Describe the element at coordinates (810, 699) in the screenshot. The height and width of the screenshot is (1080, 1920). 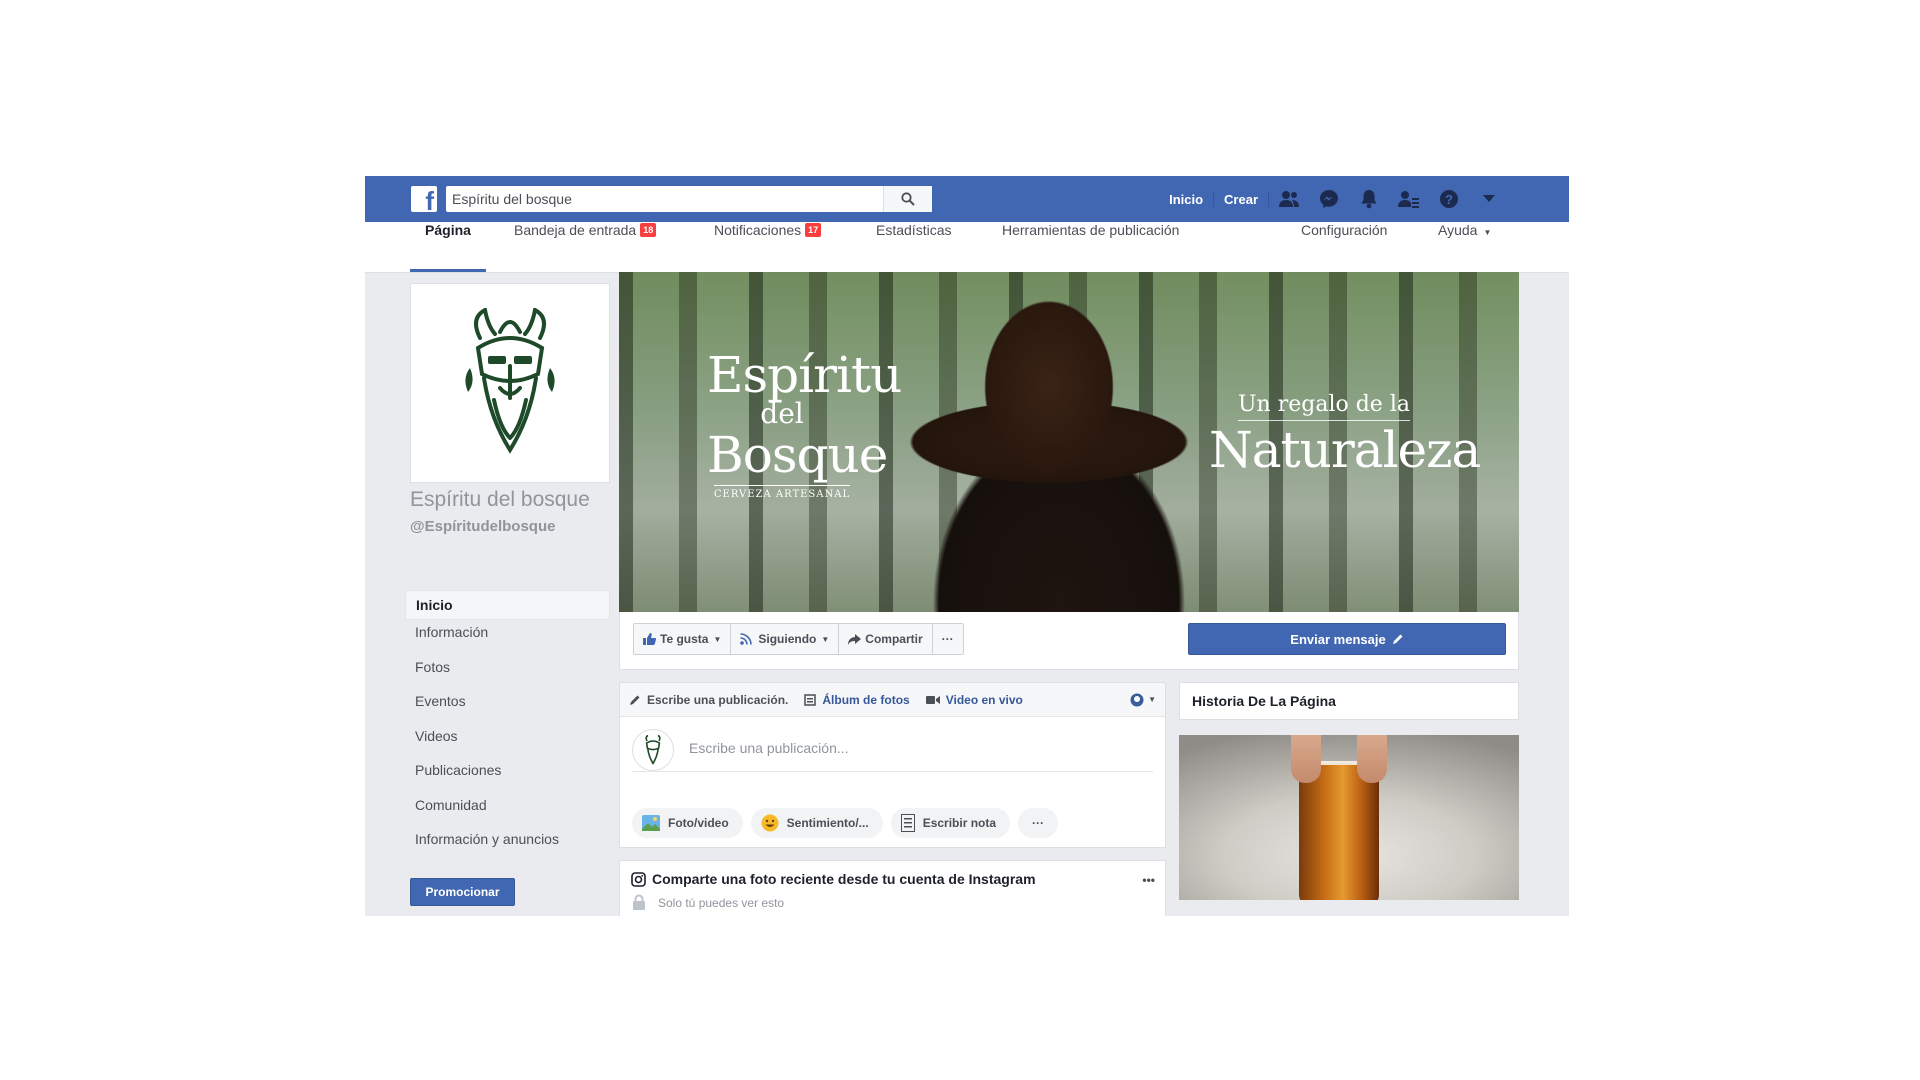
I see `photo-album-icon` at that location.